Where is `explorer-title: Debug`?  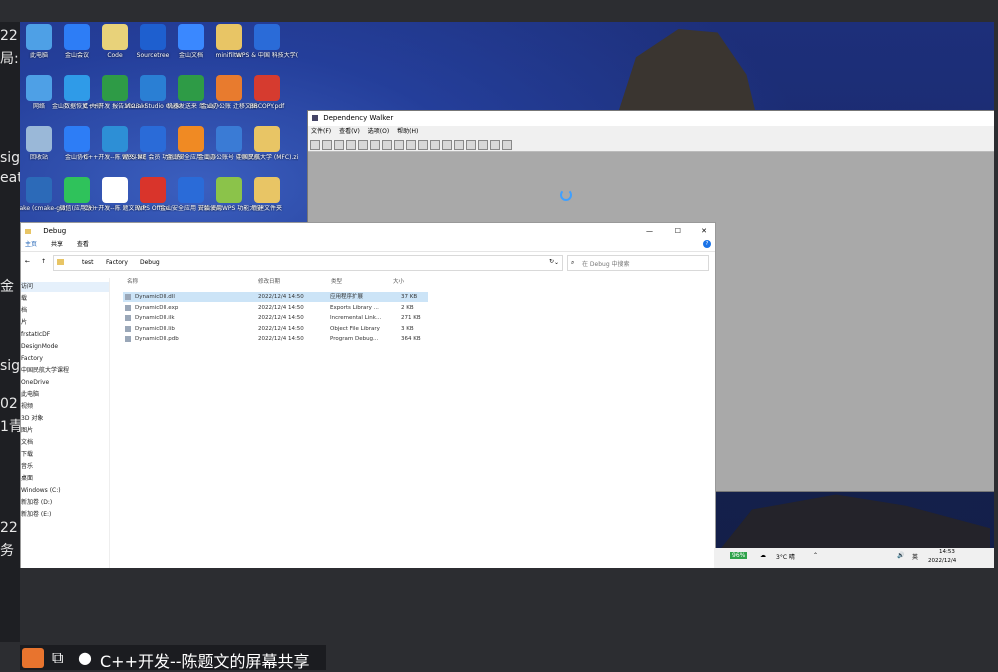 explorer-title: Debug is located at coordinates (55, 231).